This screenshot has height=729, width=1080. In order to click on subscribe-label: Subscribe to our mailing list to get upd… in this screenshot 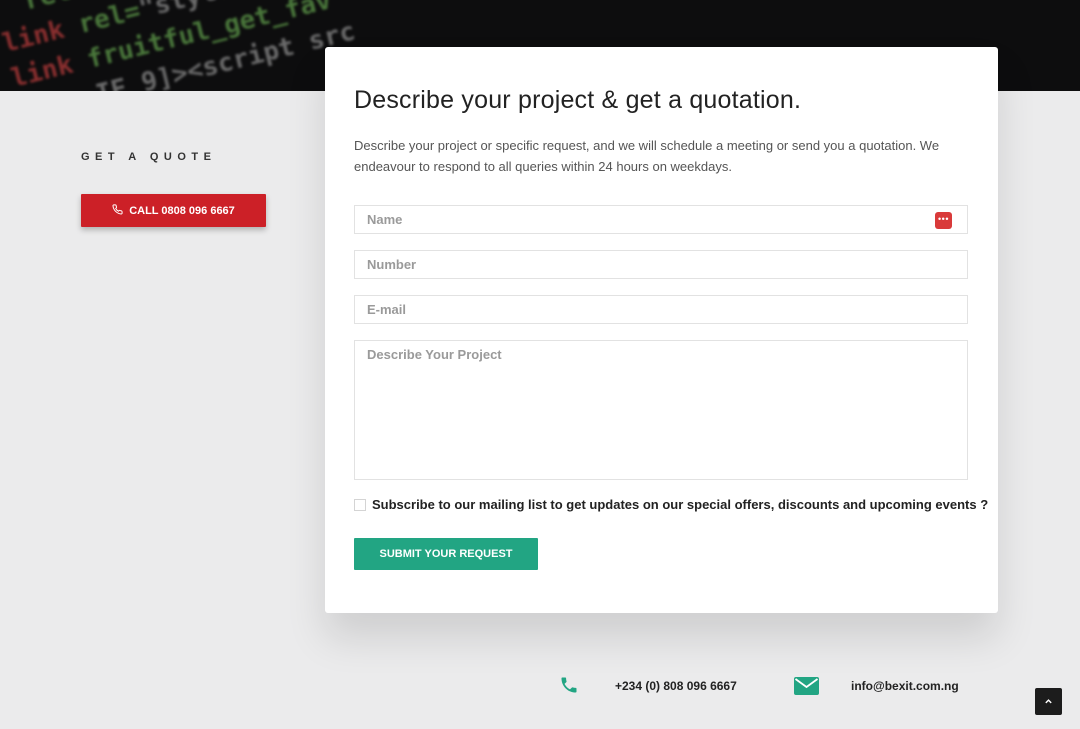, I will do `click(680, 504)`.